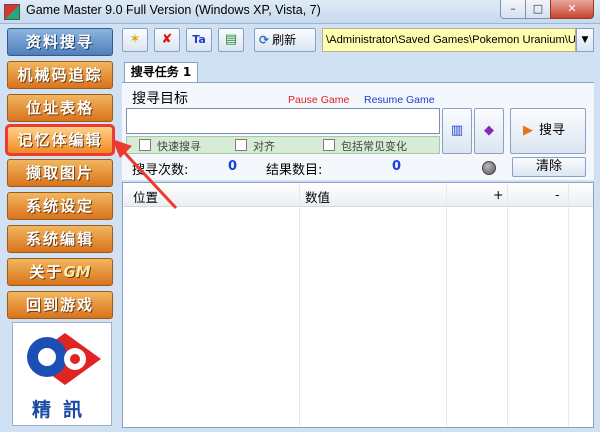 This screenshot has height=432, width=600. I want to click on minimize-button: –, so click(513, 9).